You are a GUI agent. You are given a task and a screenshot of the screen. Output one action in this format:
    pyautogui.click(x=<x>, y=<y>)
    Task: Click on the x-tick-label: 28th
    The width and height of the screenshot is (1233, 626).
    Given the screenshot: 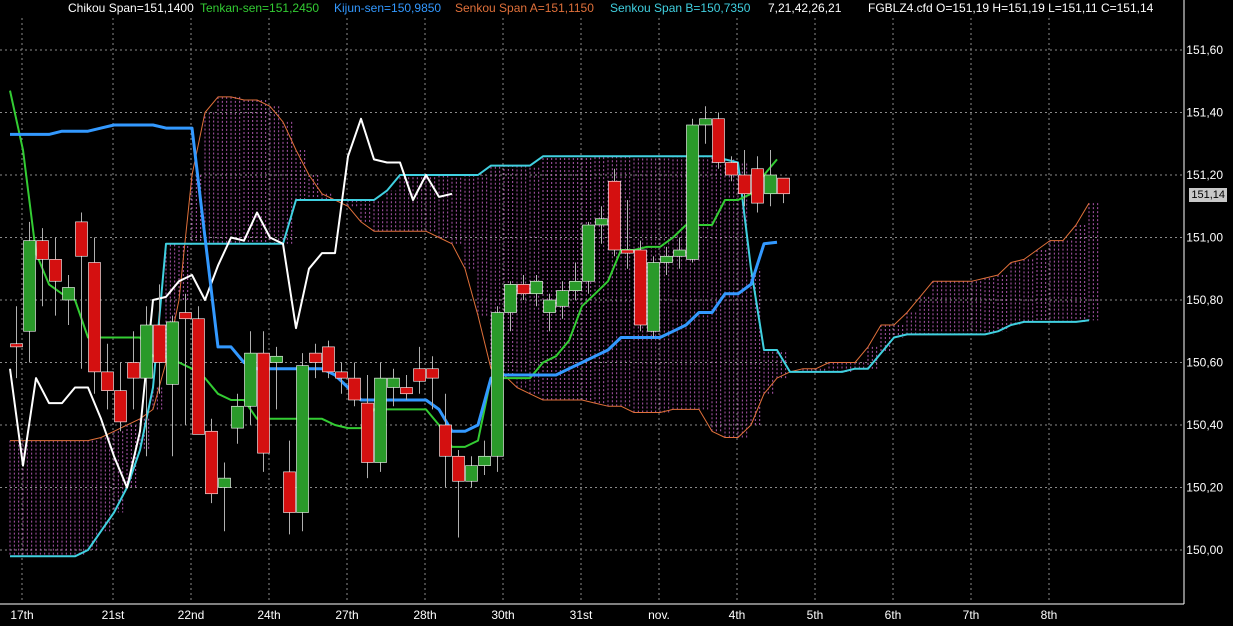 What is the action you would take?
    pyautogui.click(x=424, y=615)
    